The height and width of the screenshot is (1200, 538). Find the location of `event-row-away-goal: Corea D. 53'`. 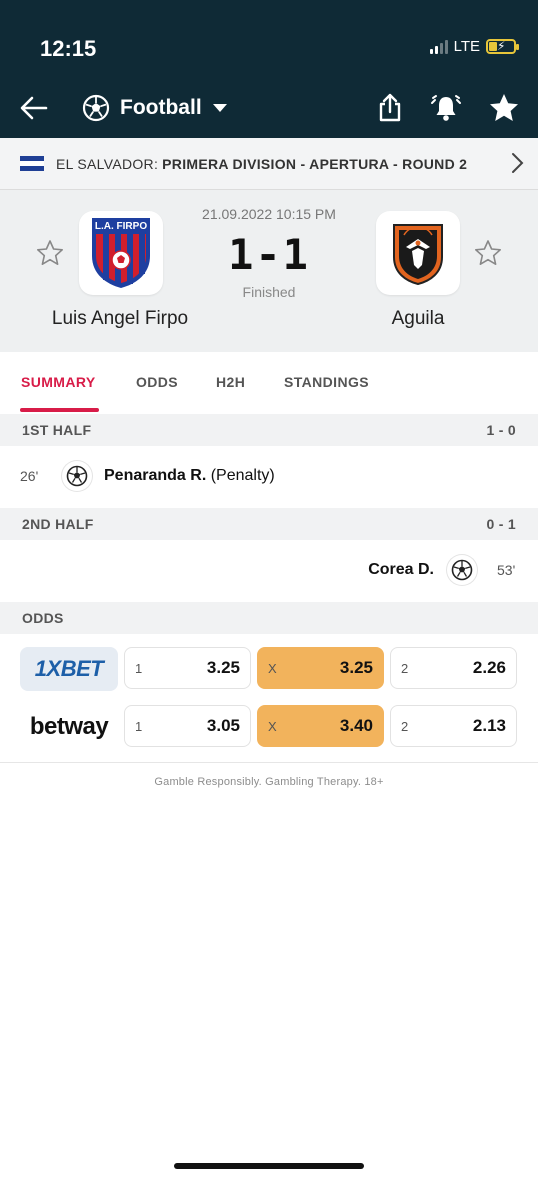

event-row-away-goal: Corea D. 53' is located at coordinates (269, 571).